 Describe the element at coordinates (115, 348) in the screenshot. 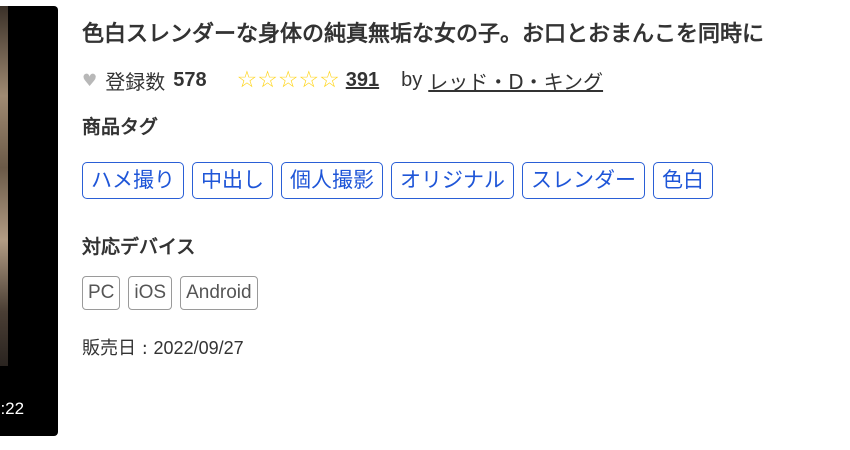

I see `release-label: 販売日 :` at that location.